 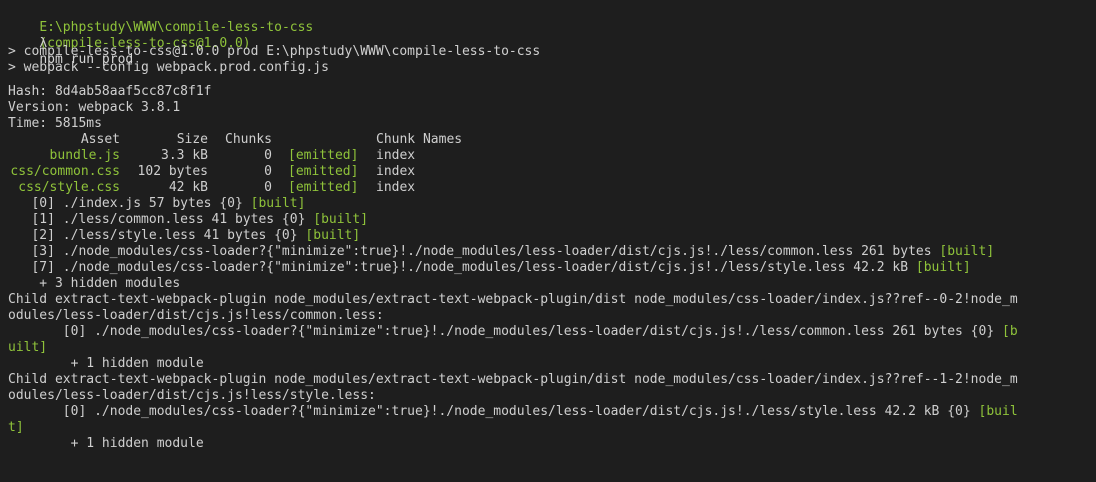 What do you see at coordinates (65, 171) in the screenshot?
I see `asset-name: css/common.css` at bounding box center [65, 171].